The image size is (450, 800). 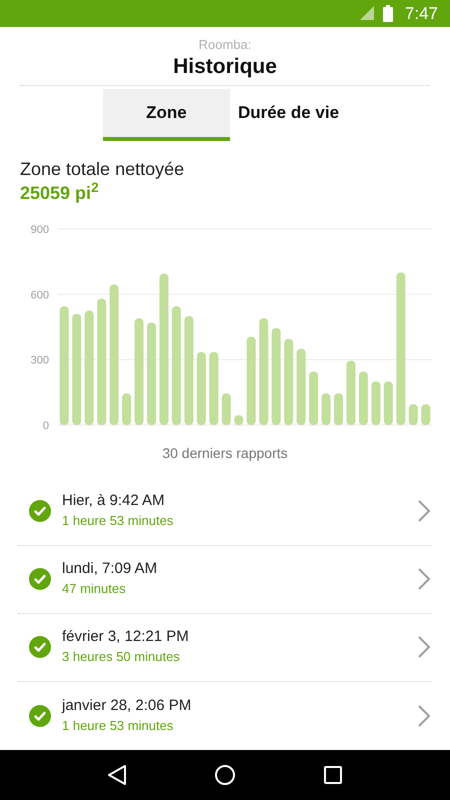 What do you see at coordinates (127, 706) in the screenshot?
I see `report-date: janvier 28, 2:06 PM` at bounding box center [127, 706].